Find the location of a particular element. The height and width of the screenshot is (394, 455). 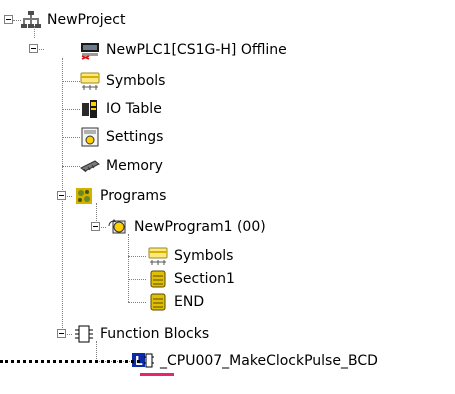

project-label: NewProject is located at coordinates (86, 20).